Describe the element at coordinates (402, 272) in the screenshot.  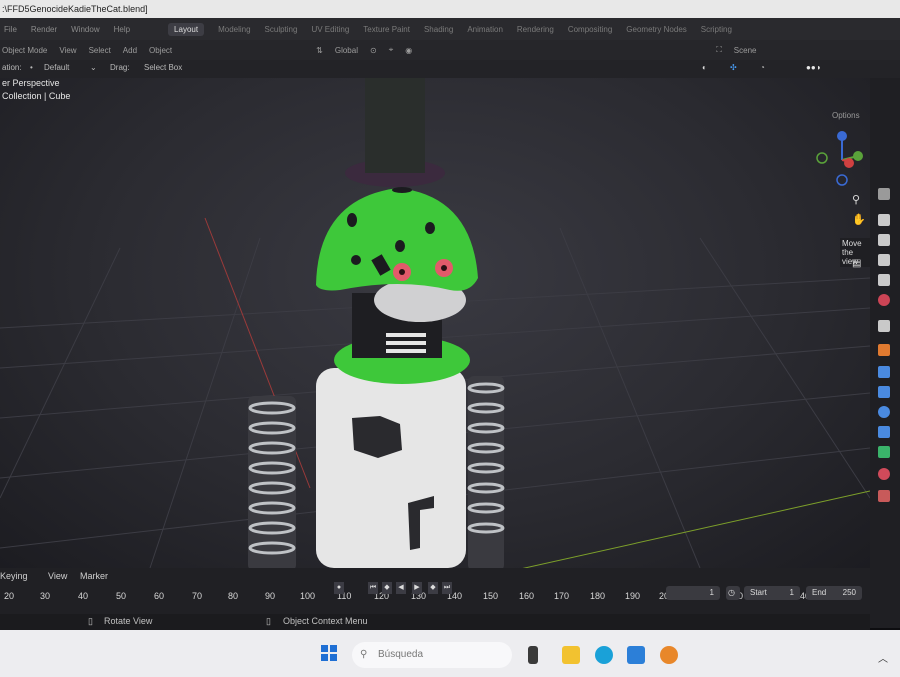
I see `left-eye` at that location.